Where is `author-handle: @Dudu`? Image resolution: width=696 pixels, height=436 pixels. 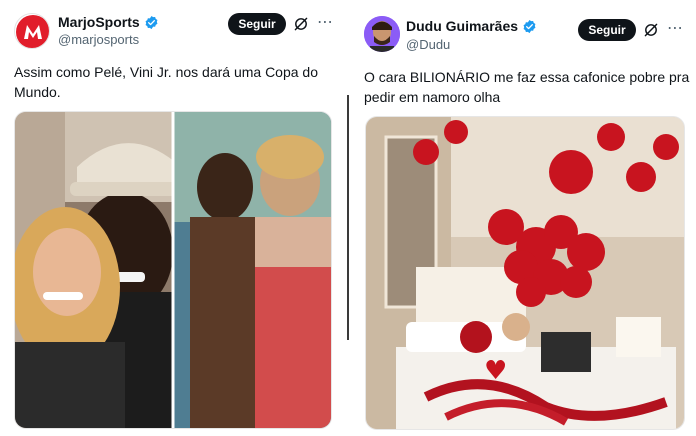
author-handle: @Dudu is located at coordinates (428, 44).